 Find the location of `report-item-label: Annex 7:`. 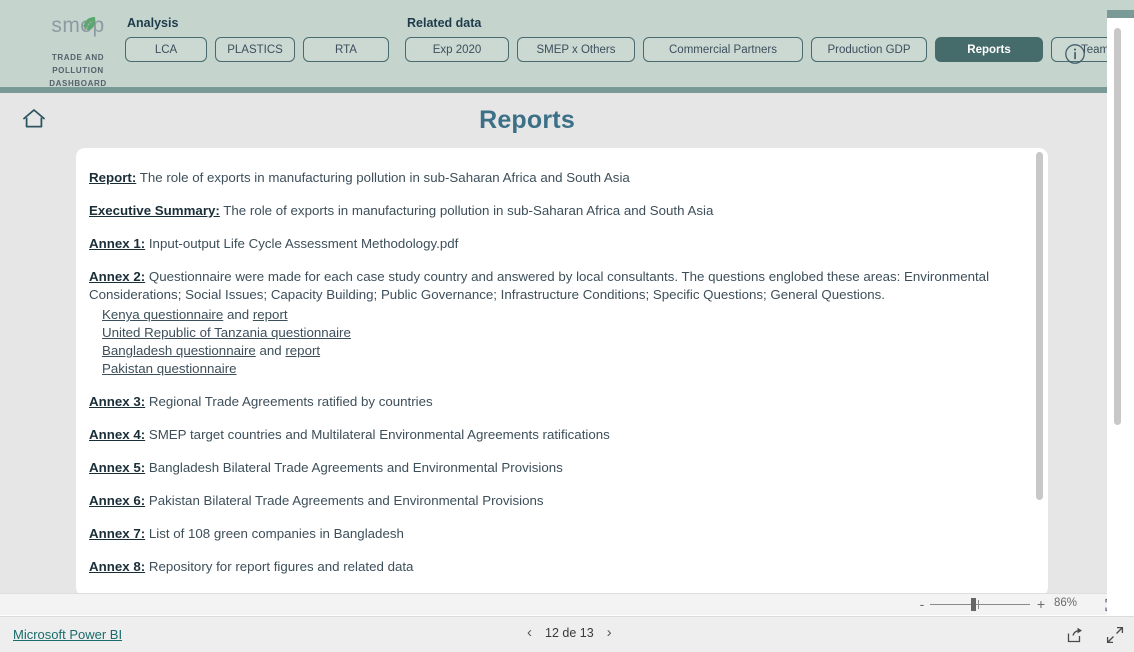

report-item-label: Annex 7: is located at coordinates (117, 533).